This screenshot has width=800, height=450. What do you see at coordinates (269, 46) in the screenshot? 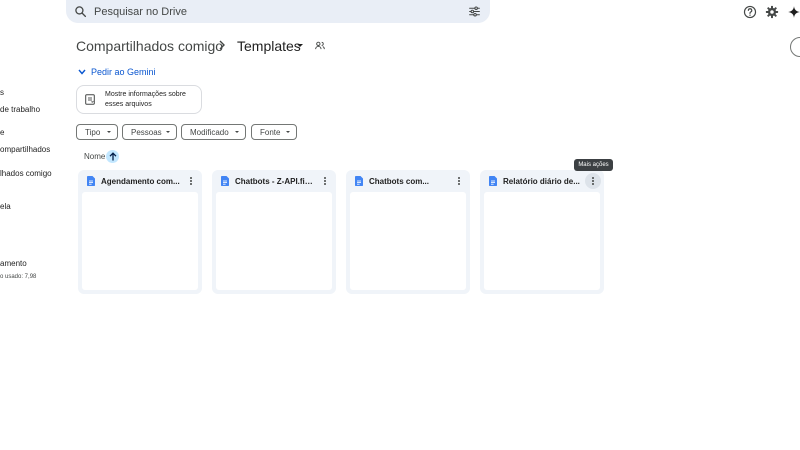
I see `page-title: Templates` at bounding box center [269, 46].